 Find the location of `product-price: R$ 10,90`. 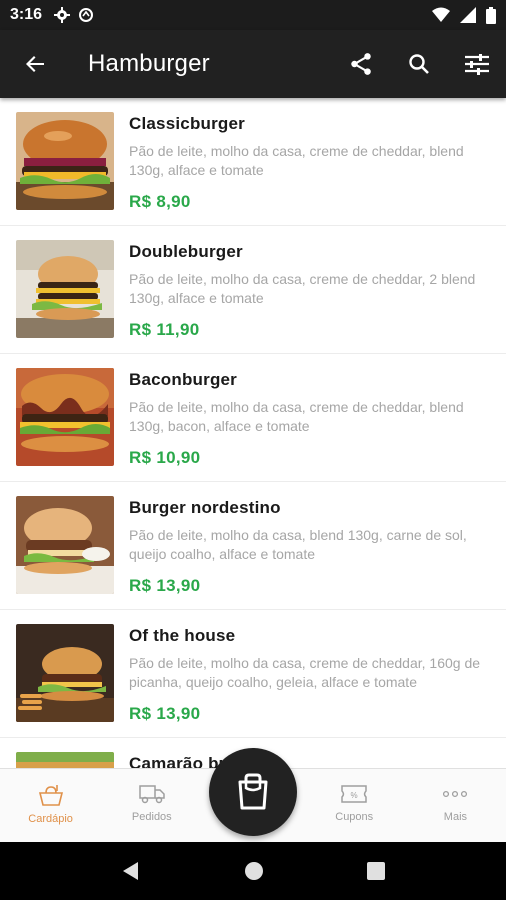

product-price: R$ 10,90 is located at coordinates (165, 457).